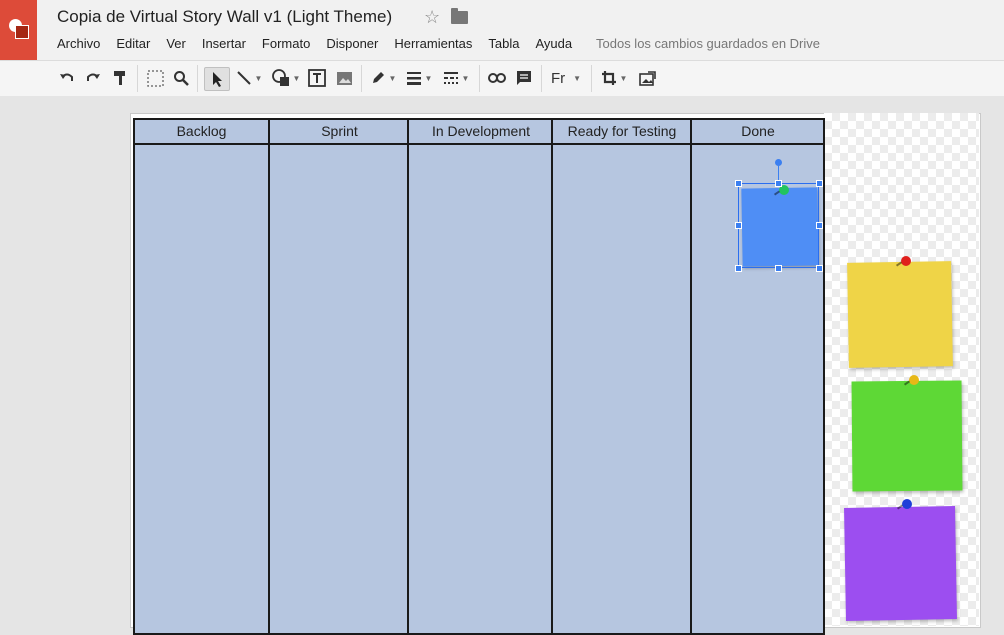 Image resolution: width=1004 pixels, height=635 pixels. I want to click on menu-archivo: Archivo, so click(78, 44).